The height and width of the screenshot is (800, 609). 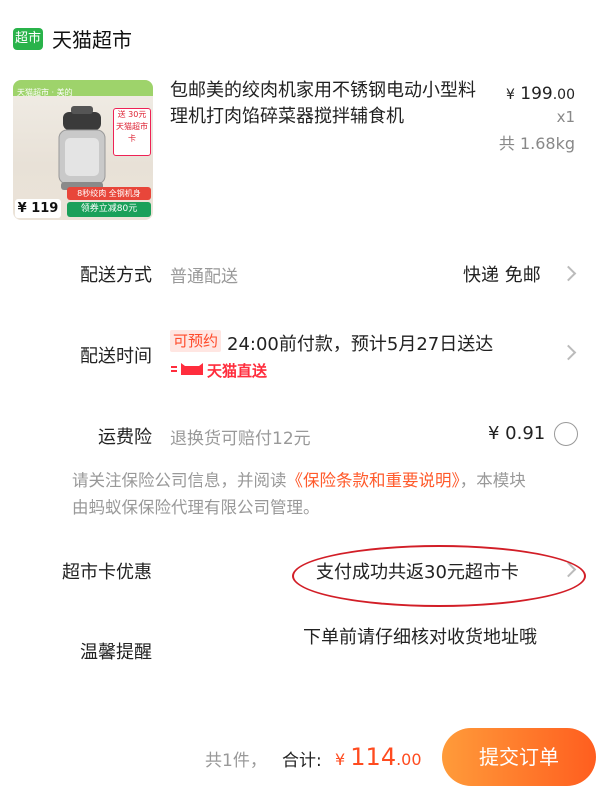 What do you see at coordinates (125, 437) in the screenshot?
I see `insurance-label: 运费险` at bounding box center [125, 437].